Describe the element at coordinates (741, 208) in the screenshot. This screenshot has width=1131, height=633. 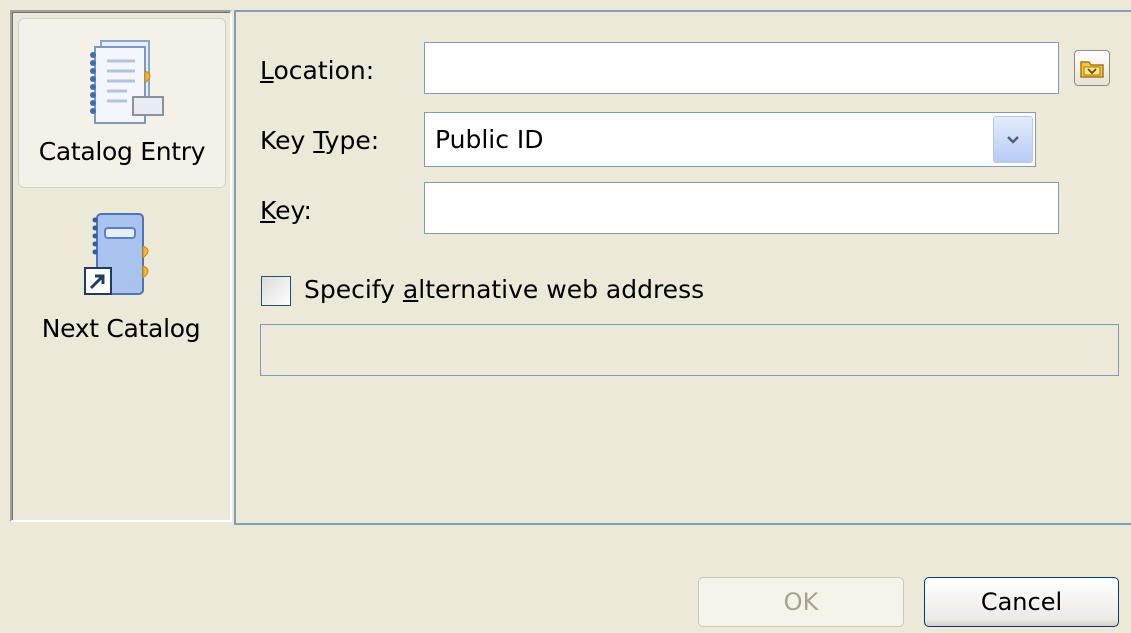
I see `key-input` at that location.